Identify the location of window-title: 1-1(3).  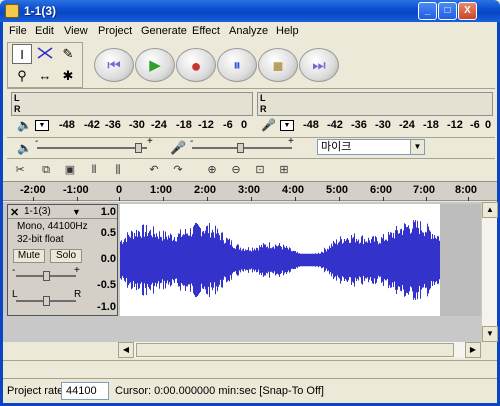
(40, 11).